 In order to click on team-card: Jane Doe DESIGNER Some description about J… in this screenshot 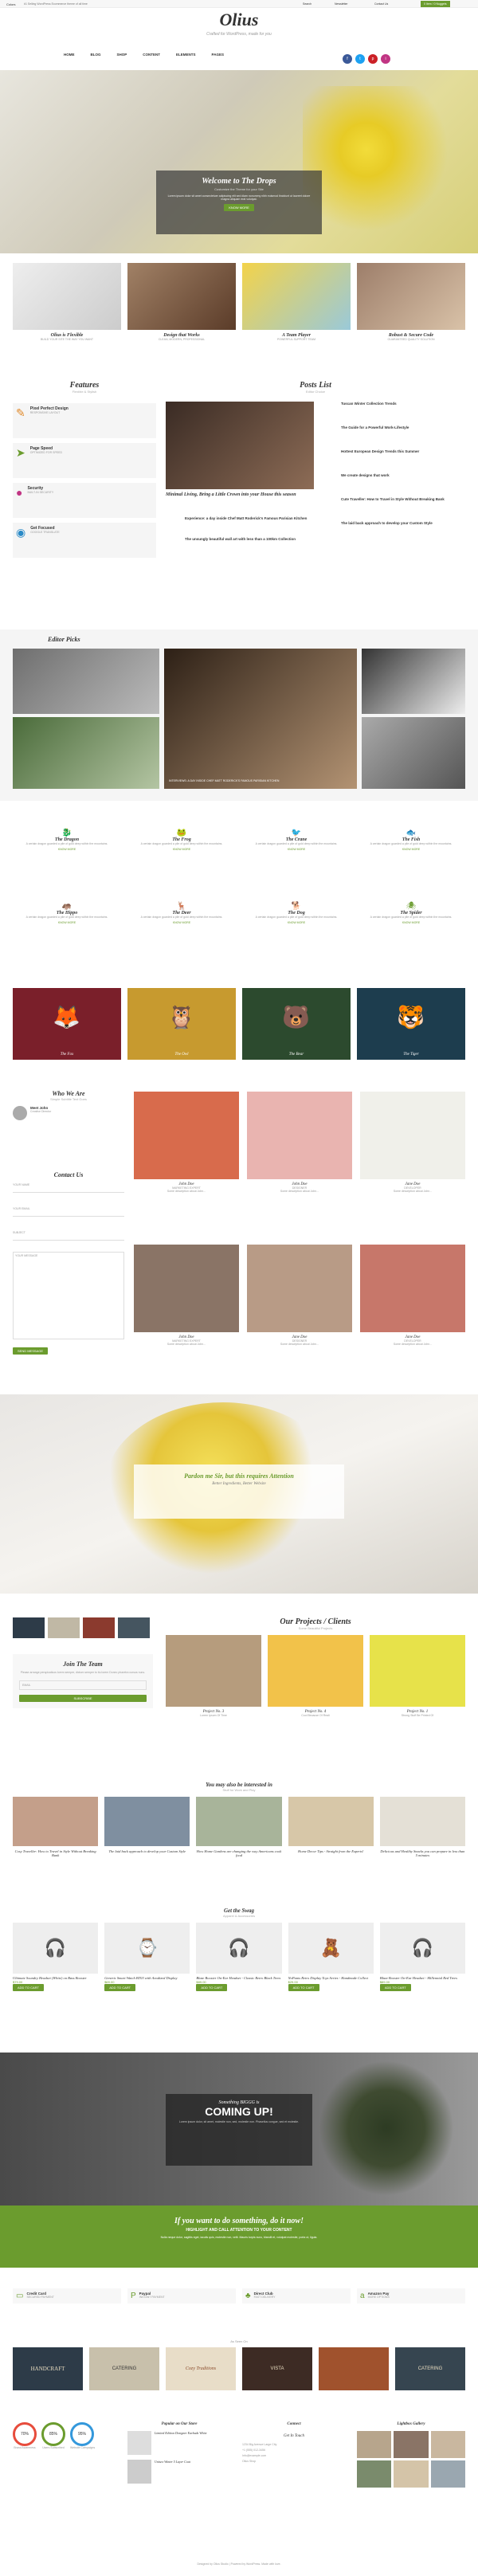, I will do `click(299, 1296)`.